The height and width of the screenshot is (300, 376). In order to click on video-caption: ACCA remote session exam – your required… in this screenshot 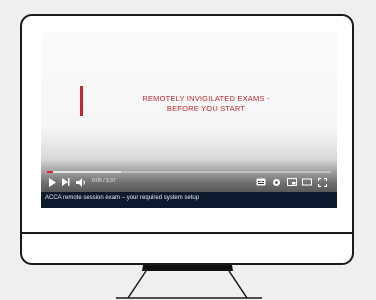, I will do `click(122, 198)`.